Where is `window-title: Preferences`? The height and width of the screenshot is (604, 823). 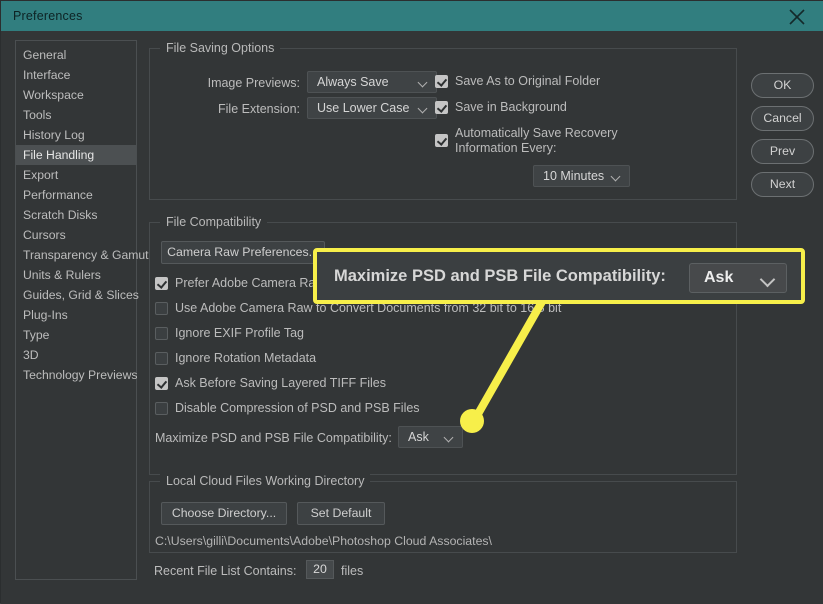
window-title: Preferences is located at coordinates (48, 16).